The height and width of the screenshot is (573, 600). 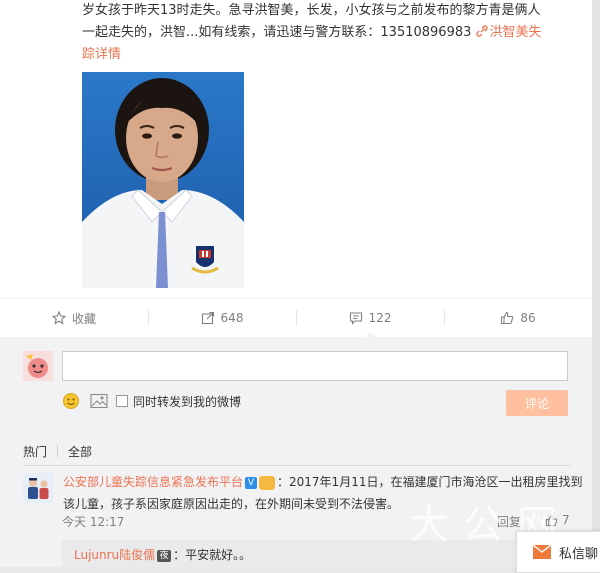 What do you see at coordinates (380, 318) in the screenshot?
I see `comment-count: 122` at bounding box center [380, 318].